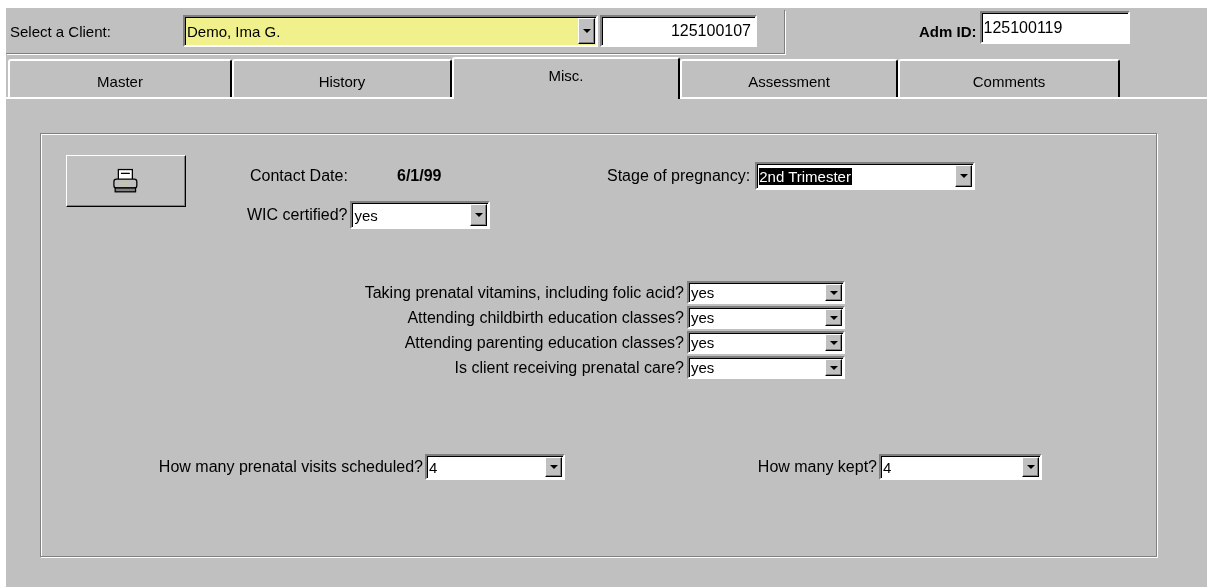 Image resolution: width=1207 pixels, height=587 pixels. Describe the element at coordinates (817, 467) in the screenshot. I see `field-label: How many kept?` at that location.